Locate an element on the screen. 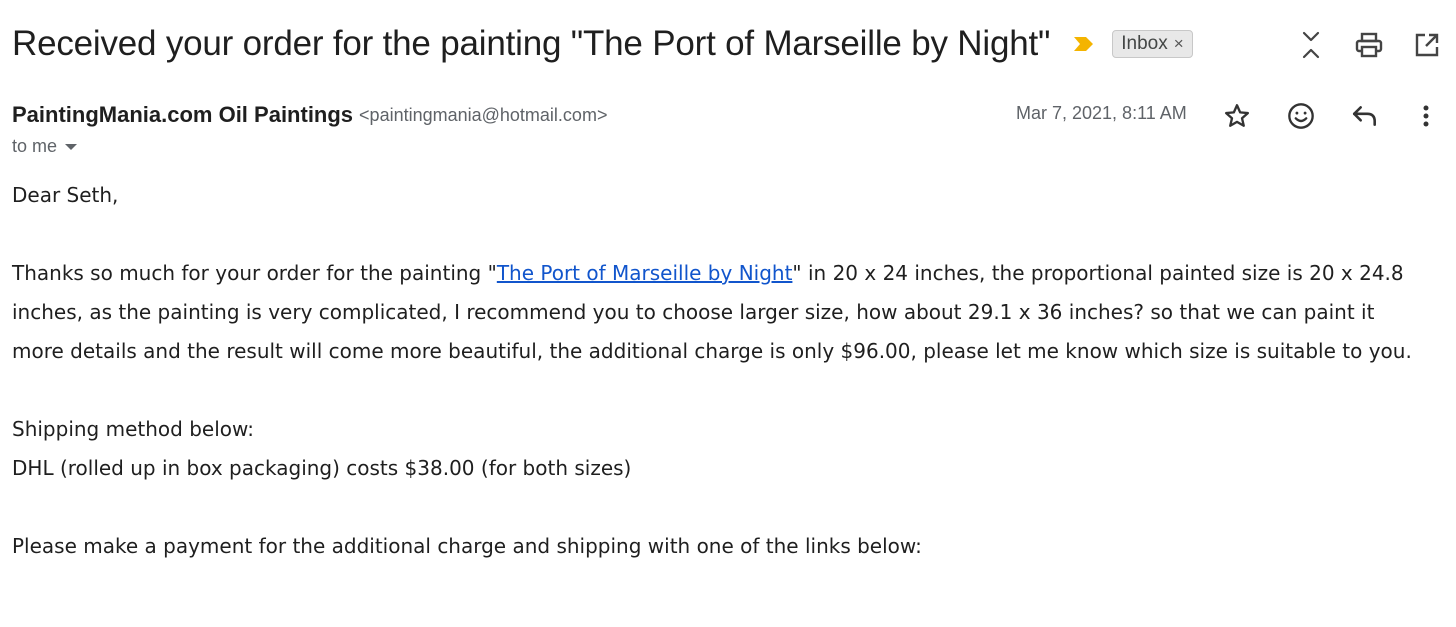  thread-toolbar is located at coordinates (1369, 45).